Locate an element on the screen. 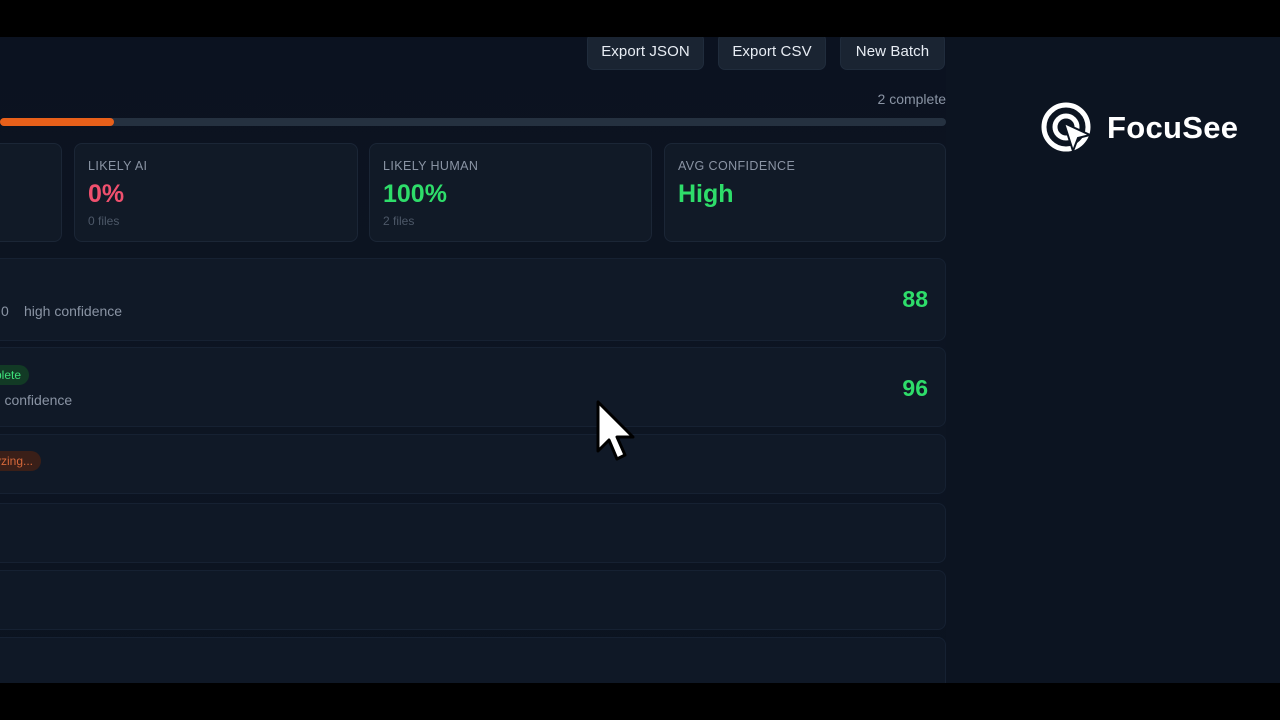 The height and width of the screenshot is (720, 1280). stat-label: LIKELY HUMAN is located at coordinates (431, 166).